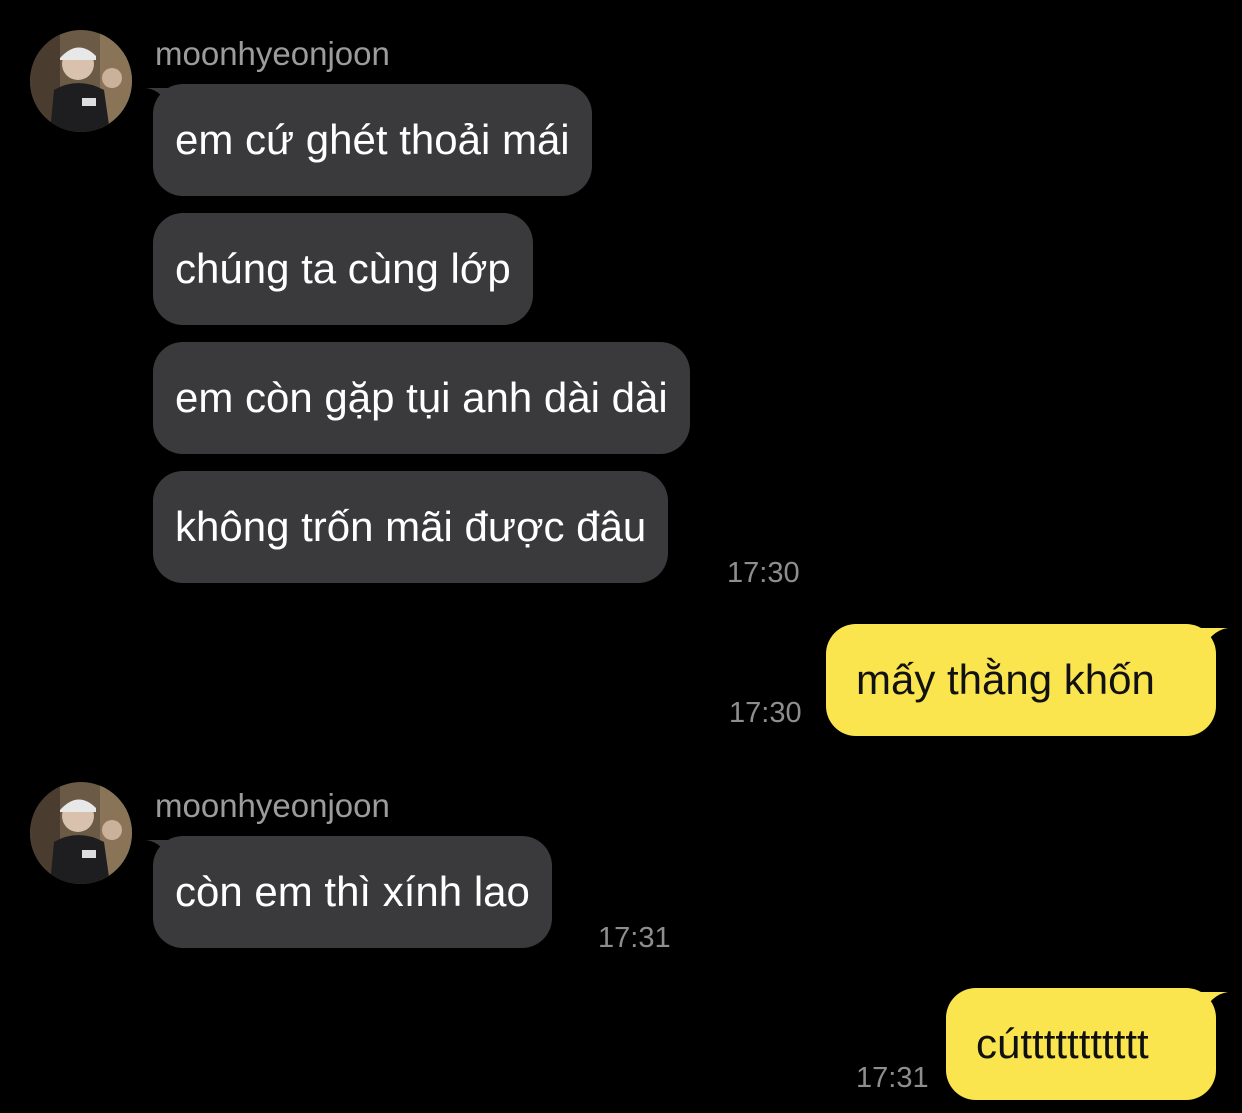 The width and height of the screenshot is (1242, 1113). What do you see at coordinates (1081, 1044) in the screenshot?
I see `outgoing-message: cúttttttttttt` at bounding box center [1081, 1044].